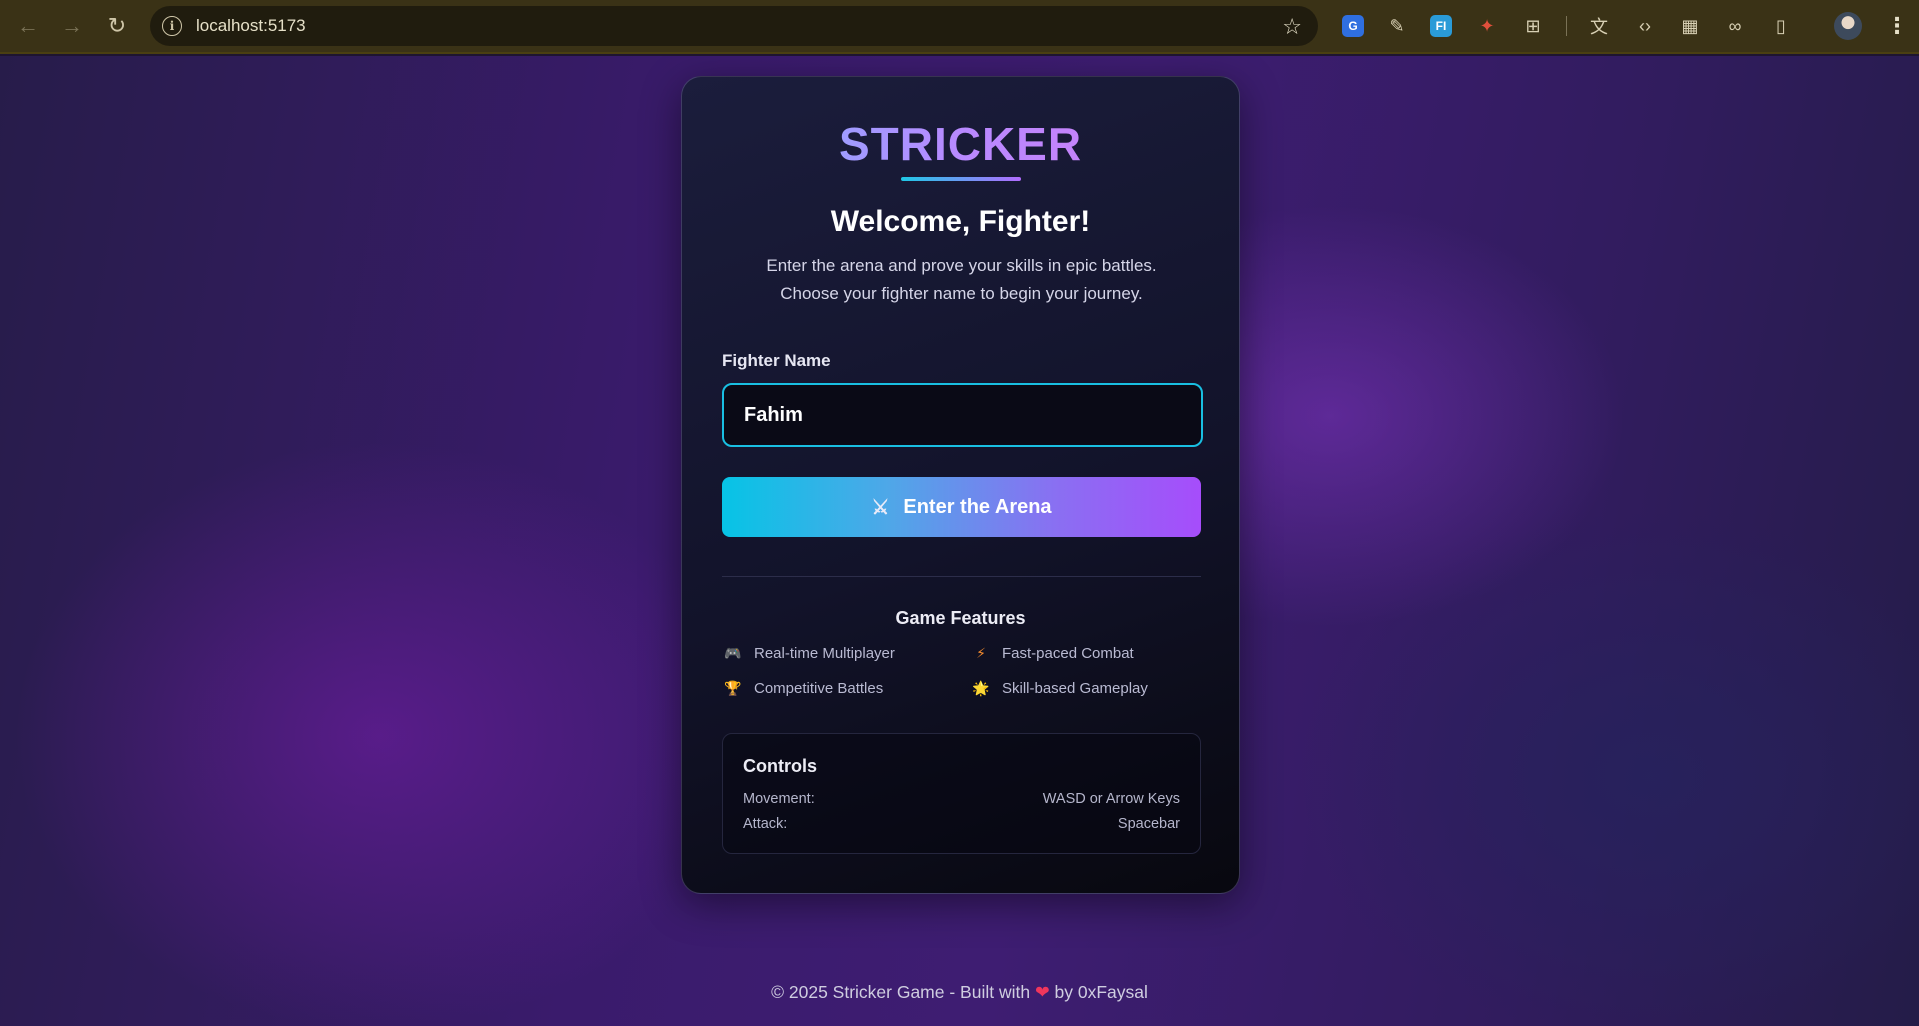 The width and height of the screenshot is (1919, 1026). Describe the element at coordinates (1487, 26) in the screenshot. I see `dragon-extension-icon: ✦` at that location.